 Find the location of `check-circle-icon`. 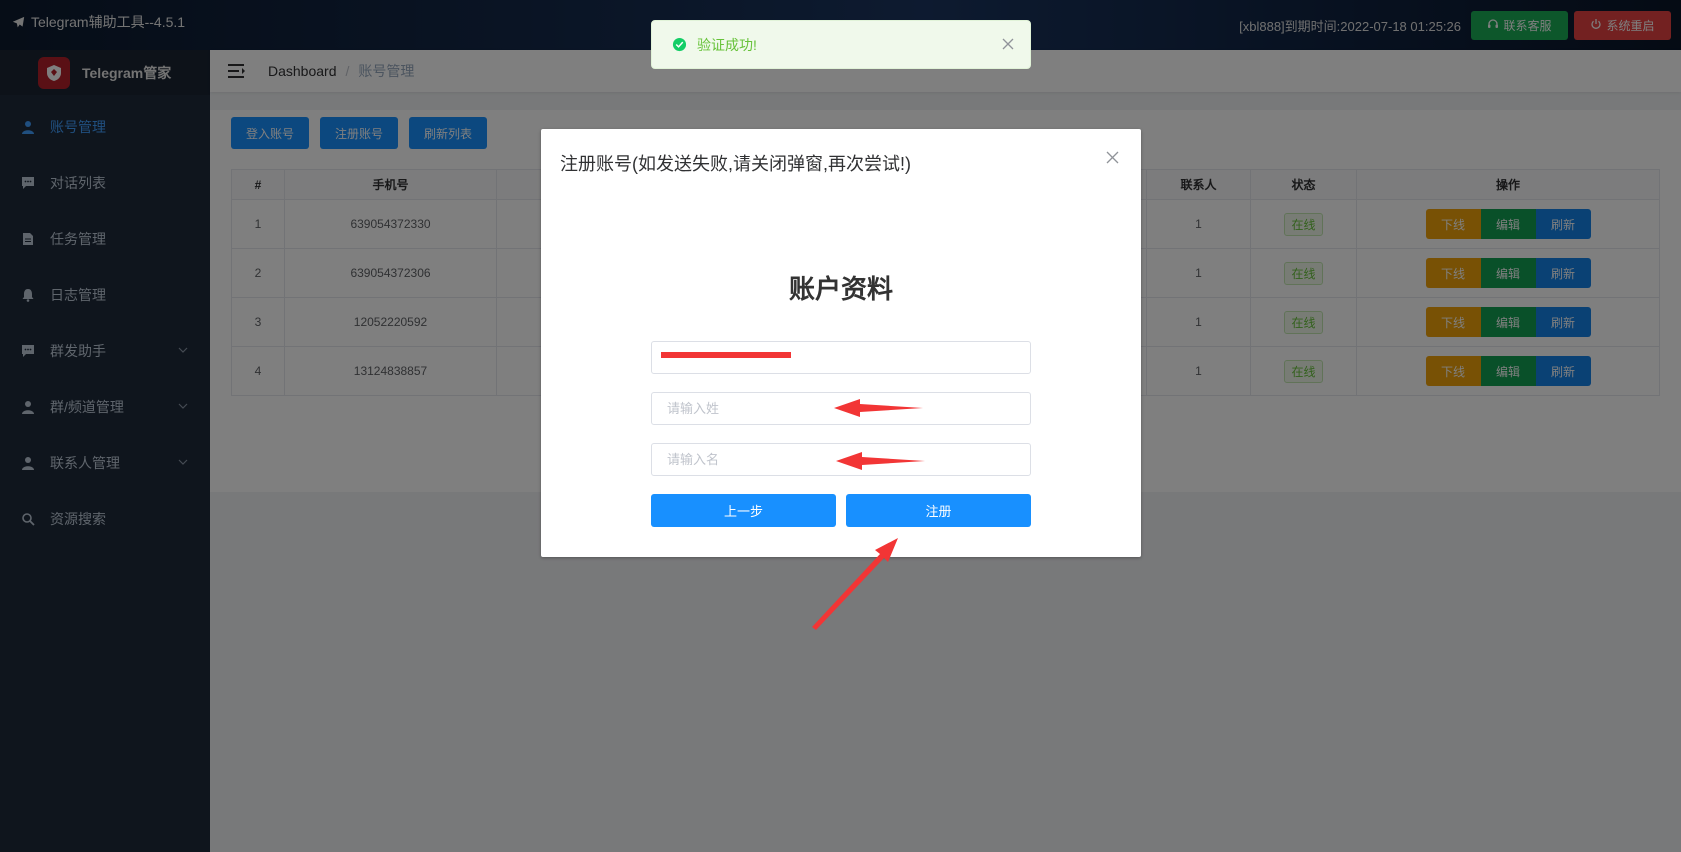

check-circle-icon is located at coordinates (679, 44).